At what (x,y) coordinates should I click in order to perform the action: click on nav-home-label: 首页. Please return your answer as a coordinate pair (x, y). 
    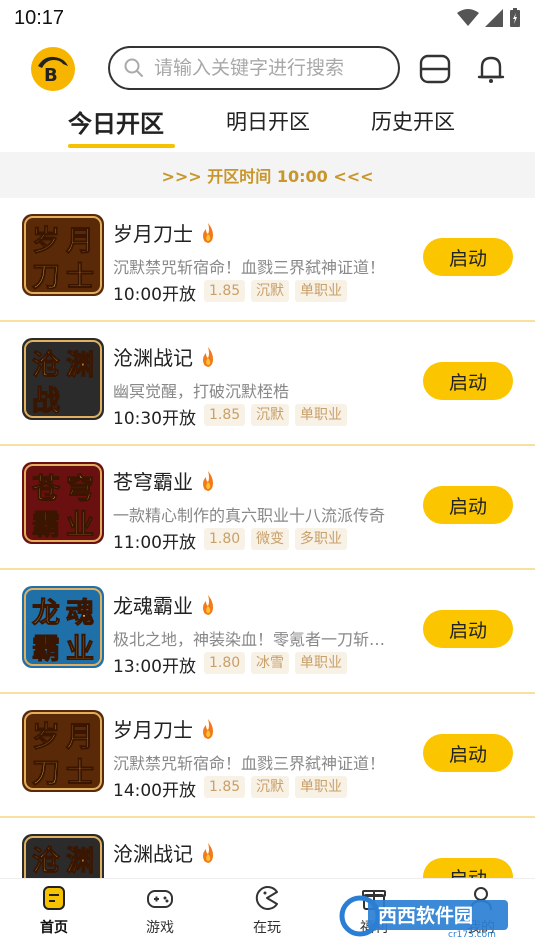
    Looking at the image, I should click on (54, 928).